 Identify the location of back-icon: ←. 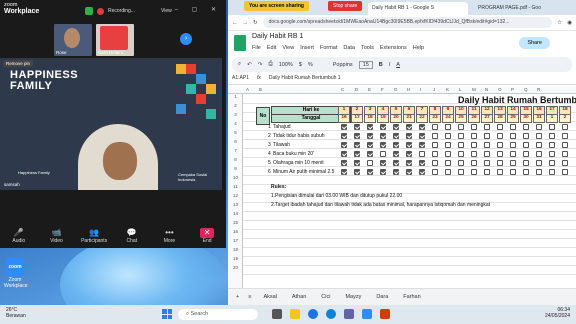
(235, 23).